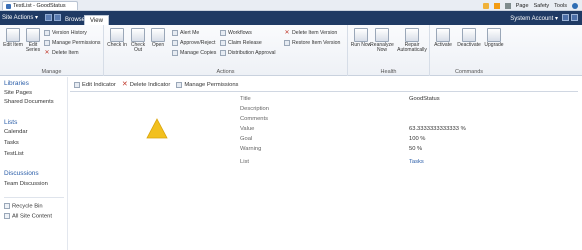  What do you see at coordinates (469, 72) in the screenshot?
I see `commands-group-label: Commands` at bounding box center [469, 72].